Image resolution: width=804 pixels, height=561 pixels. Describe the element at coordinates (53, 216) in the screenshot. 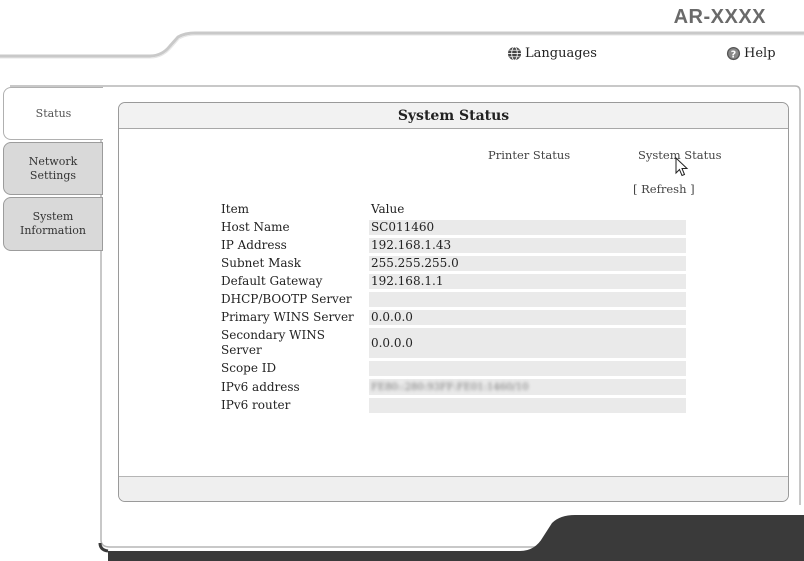

I see `tab-system-information-line1: System` at that location.